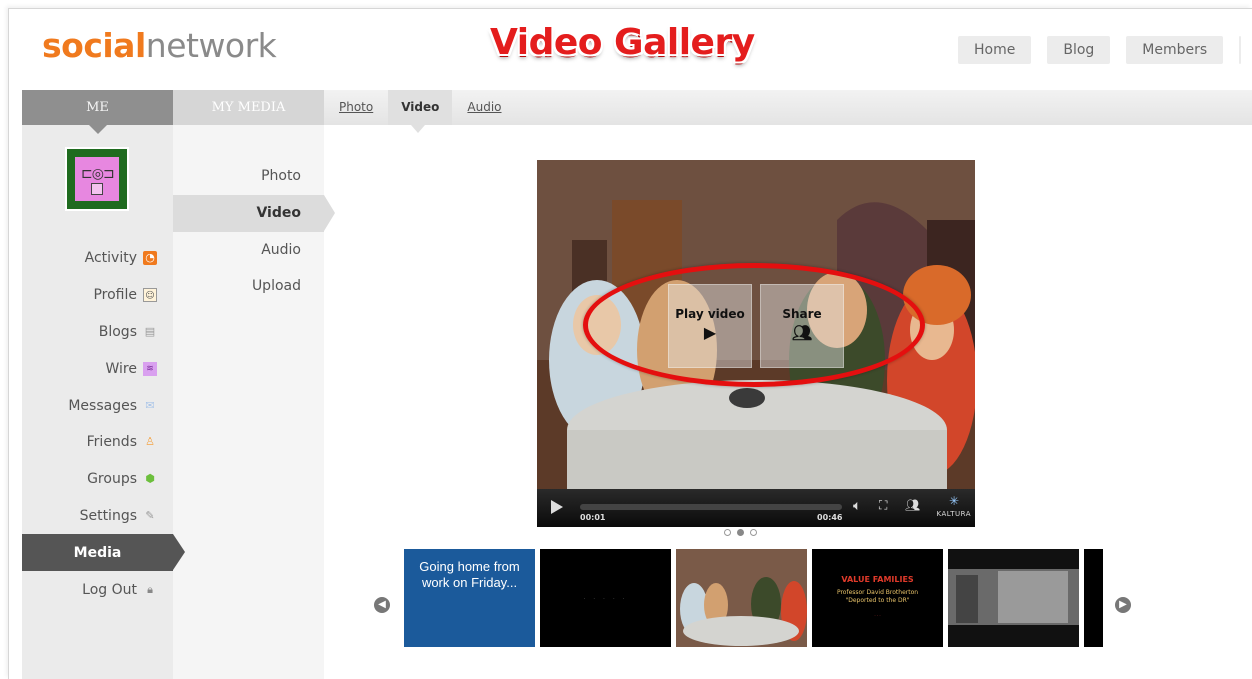  I want to click on player-controls: 00:01 00:46 🔈︎ ⛶ 👥︎ ✳ KALTURA, so click(756, 508).